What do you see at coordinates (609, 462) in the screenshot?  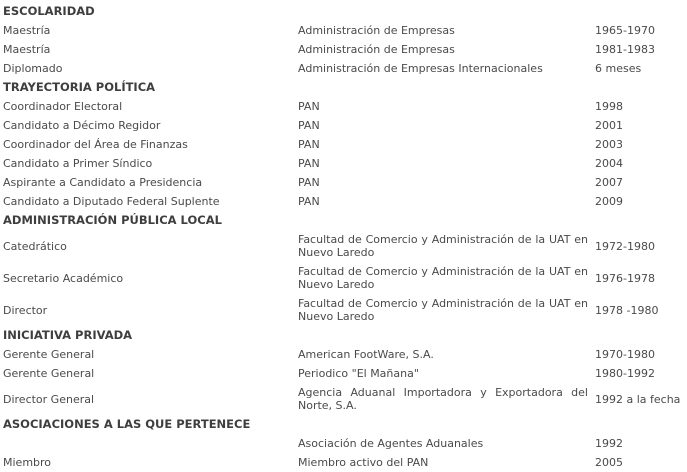 I see `period-cell: 2005` at bounding box center [609, 462].